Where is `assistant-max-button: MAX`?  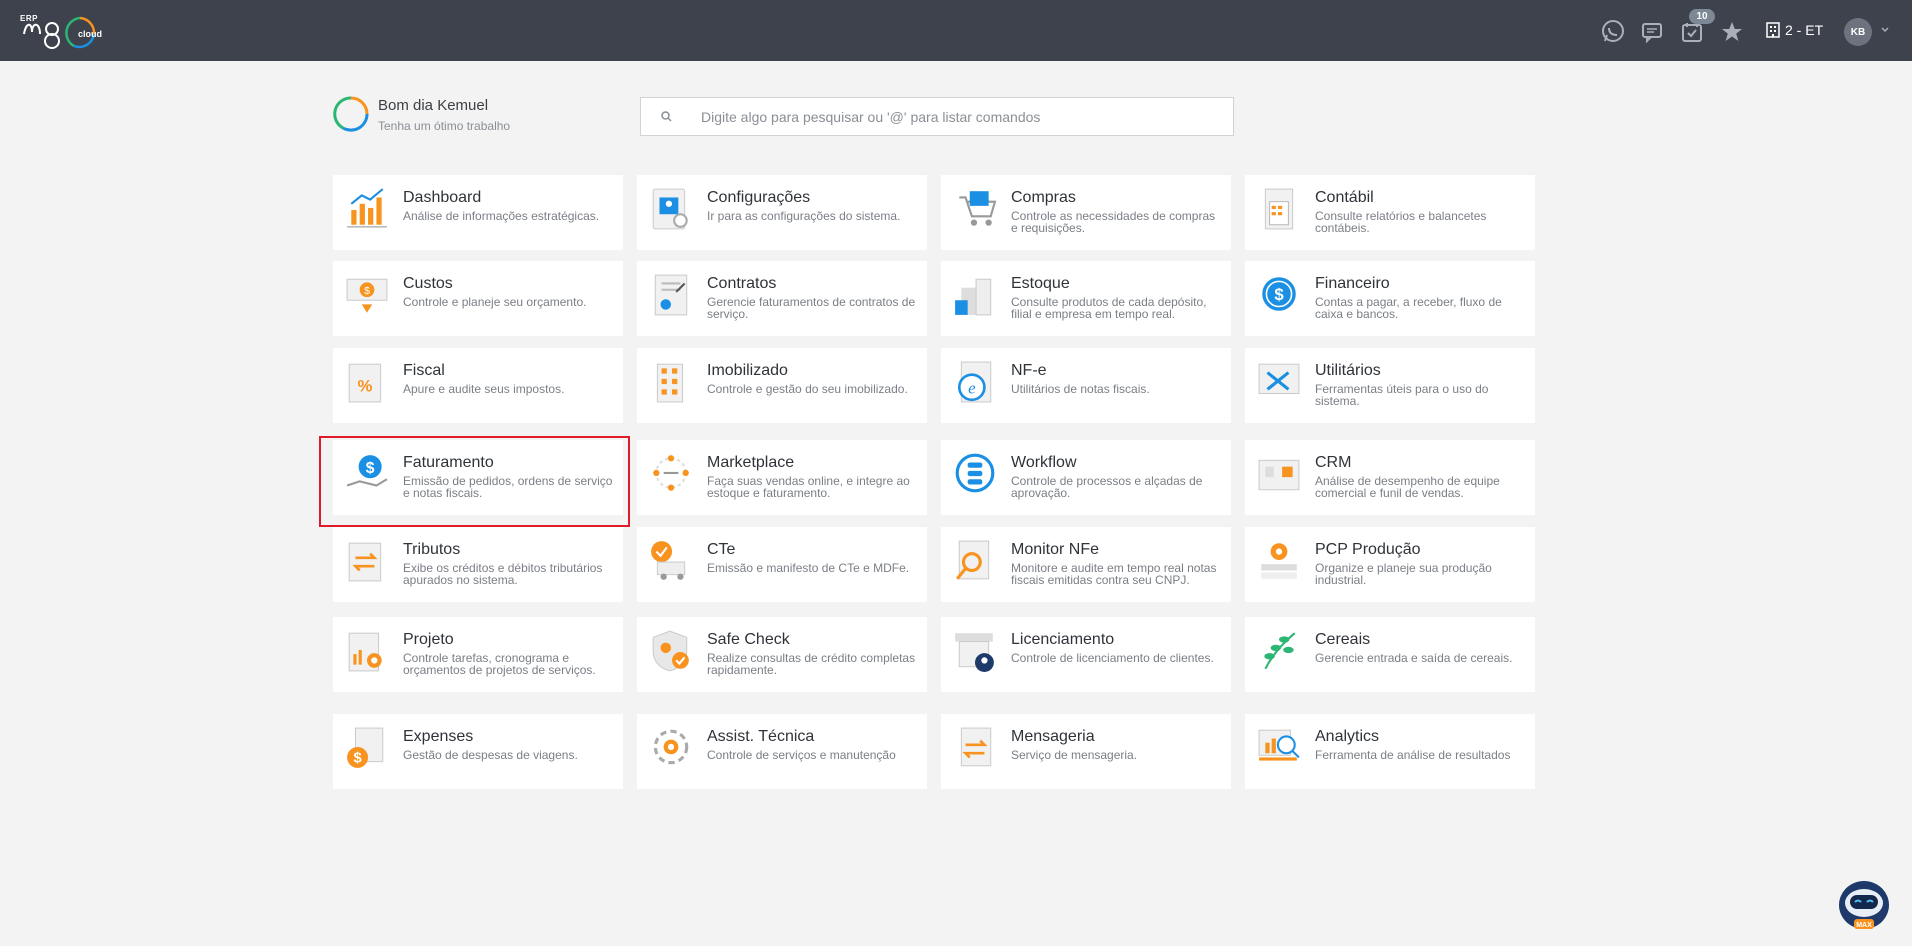 assistant-max-button: MAX is located at coordinates (1864, 906).